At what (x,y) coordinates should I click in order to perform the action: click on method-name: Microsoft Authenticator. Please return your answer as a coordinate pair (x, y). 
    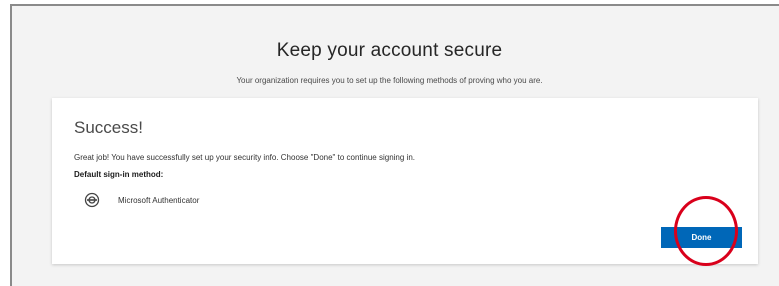
    Looking at the image, I should click on (159, 200).